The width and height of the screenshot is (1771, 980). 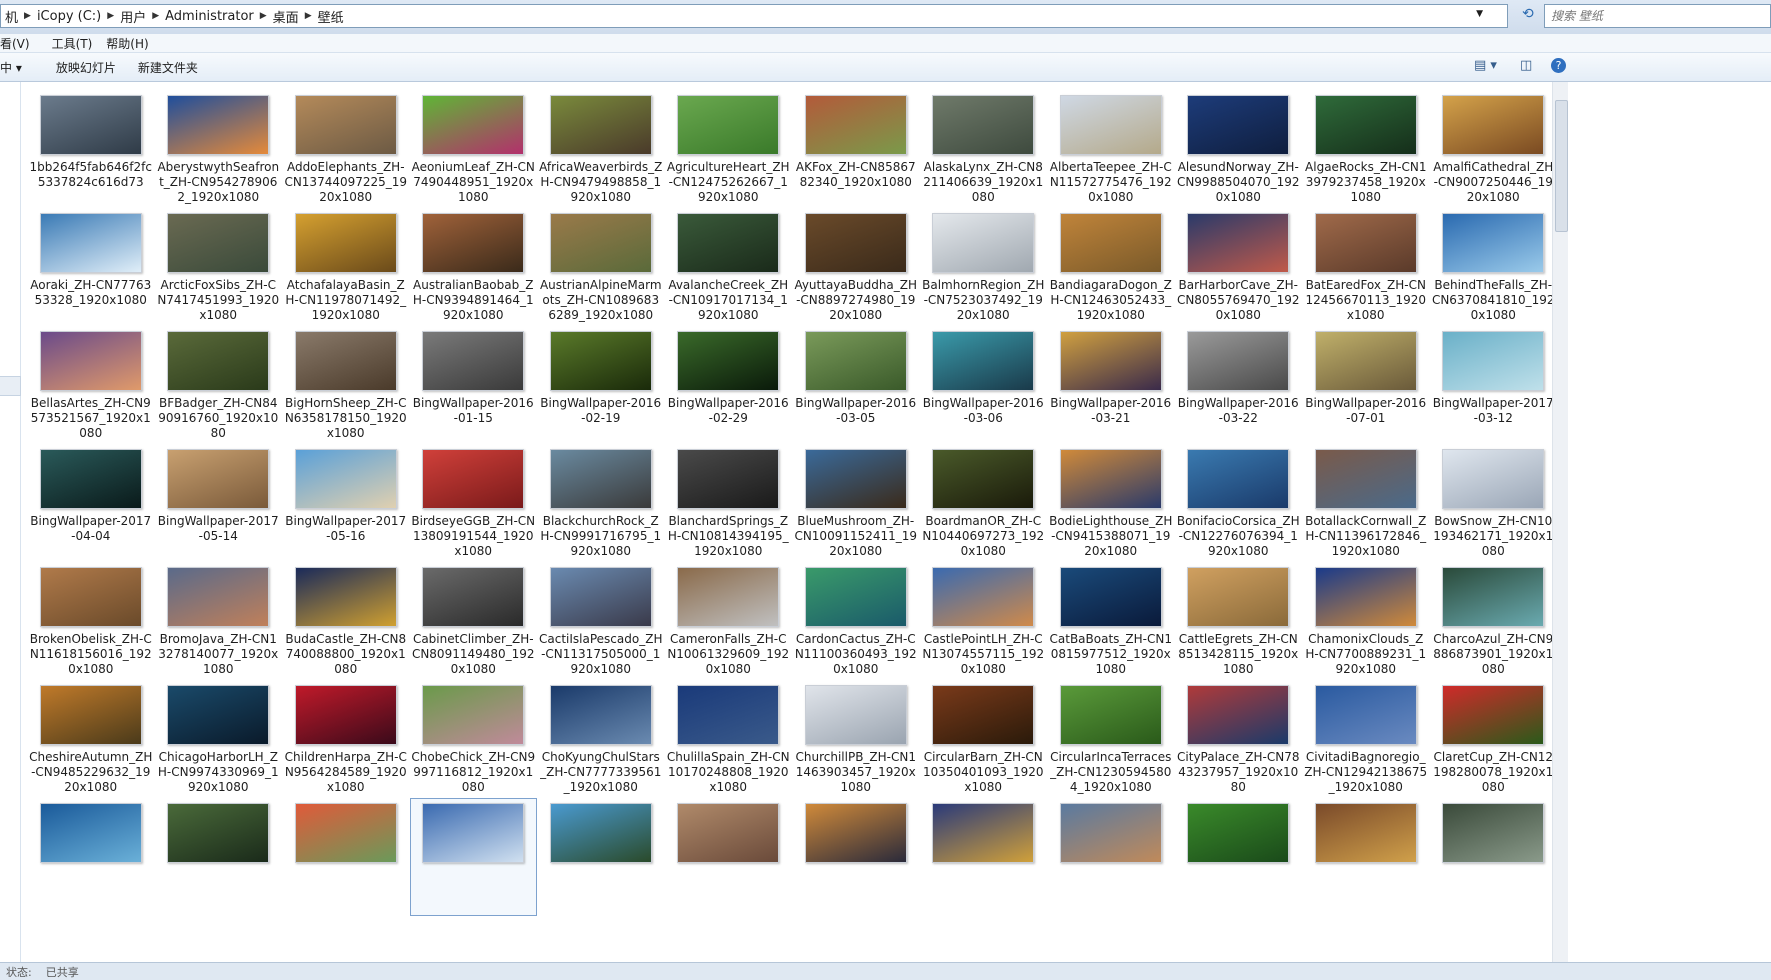 What do you see at coordinates (1657, 16) in the screenshot?
I see `search-box` at bounding box center [1657, 16].